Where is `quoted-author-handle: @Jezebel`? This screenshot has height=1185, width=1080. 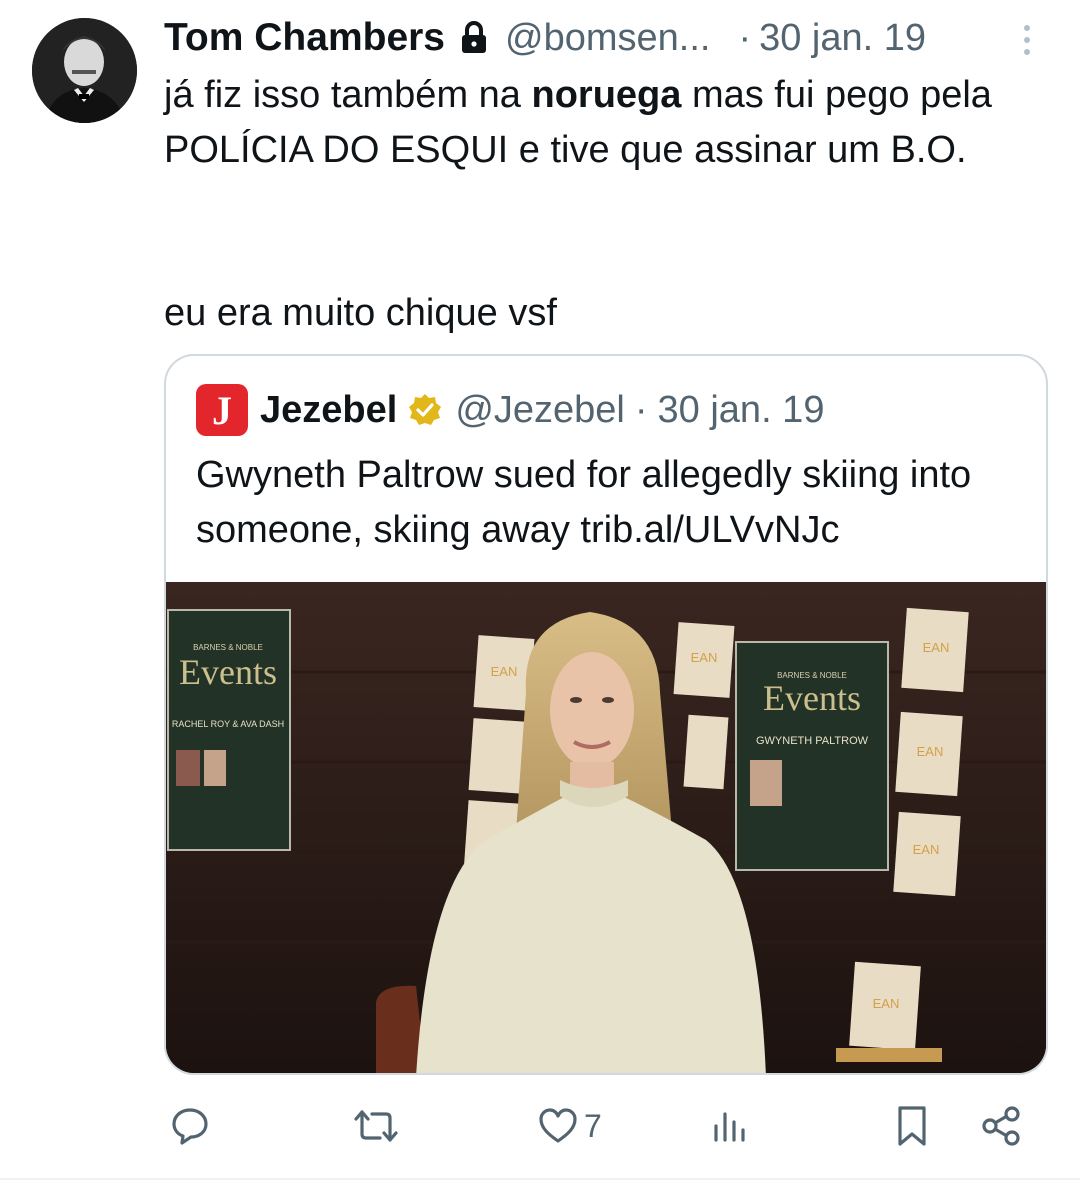 quoted-author-handle: @Jezebel is located at coordinates (540, 410).